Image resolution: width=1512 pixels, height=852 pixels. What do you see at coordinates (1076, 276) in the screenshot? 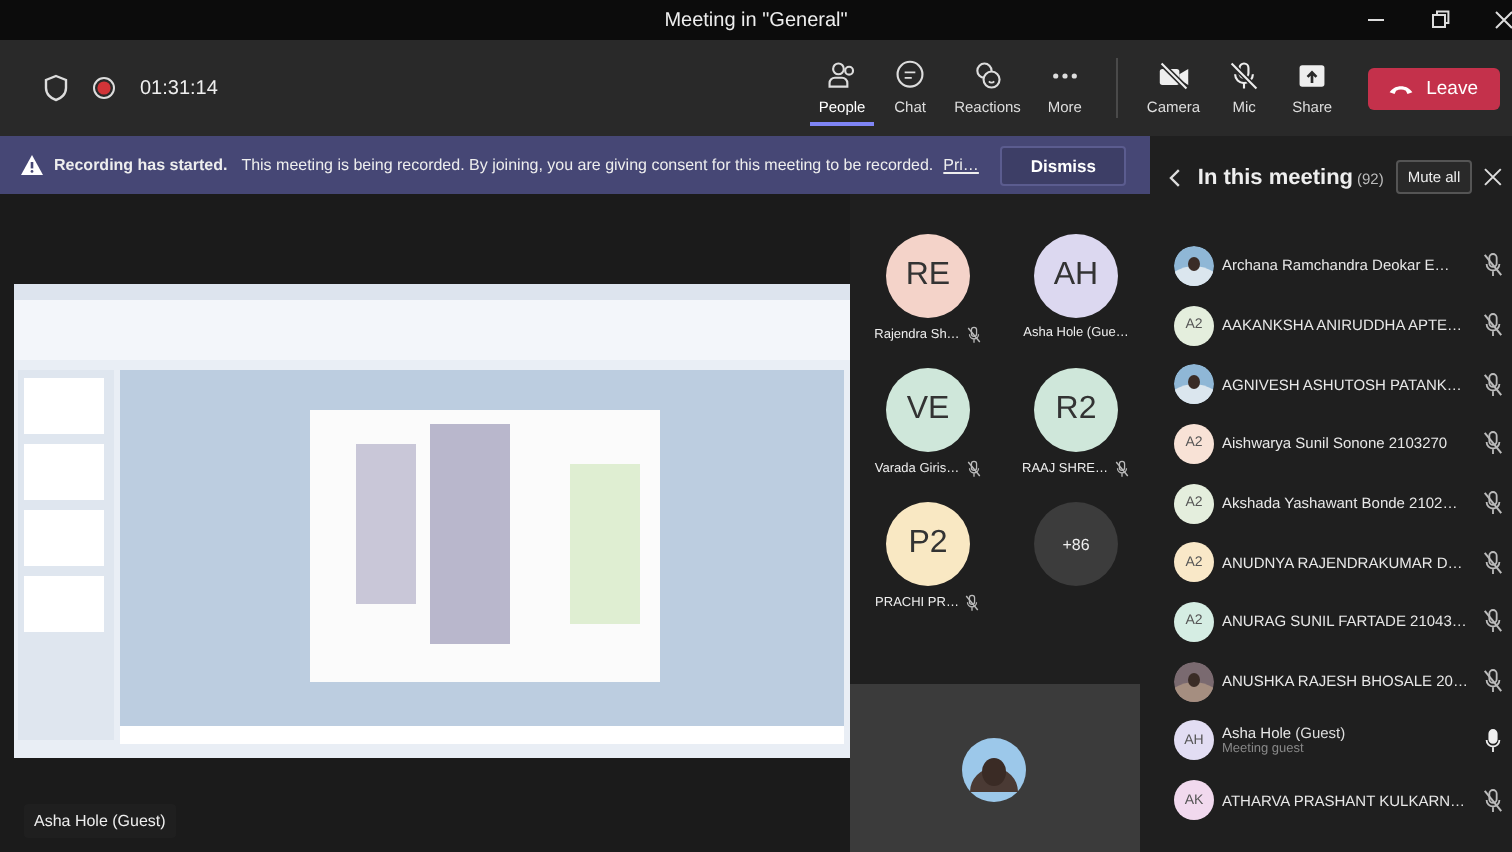
I see `avatar: AH` at bounding box center [1076, 276].